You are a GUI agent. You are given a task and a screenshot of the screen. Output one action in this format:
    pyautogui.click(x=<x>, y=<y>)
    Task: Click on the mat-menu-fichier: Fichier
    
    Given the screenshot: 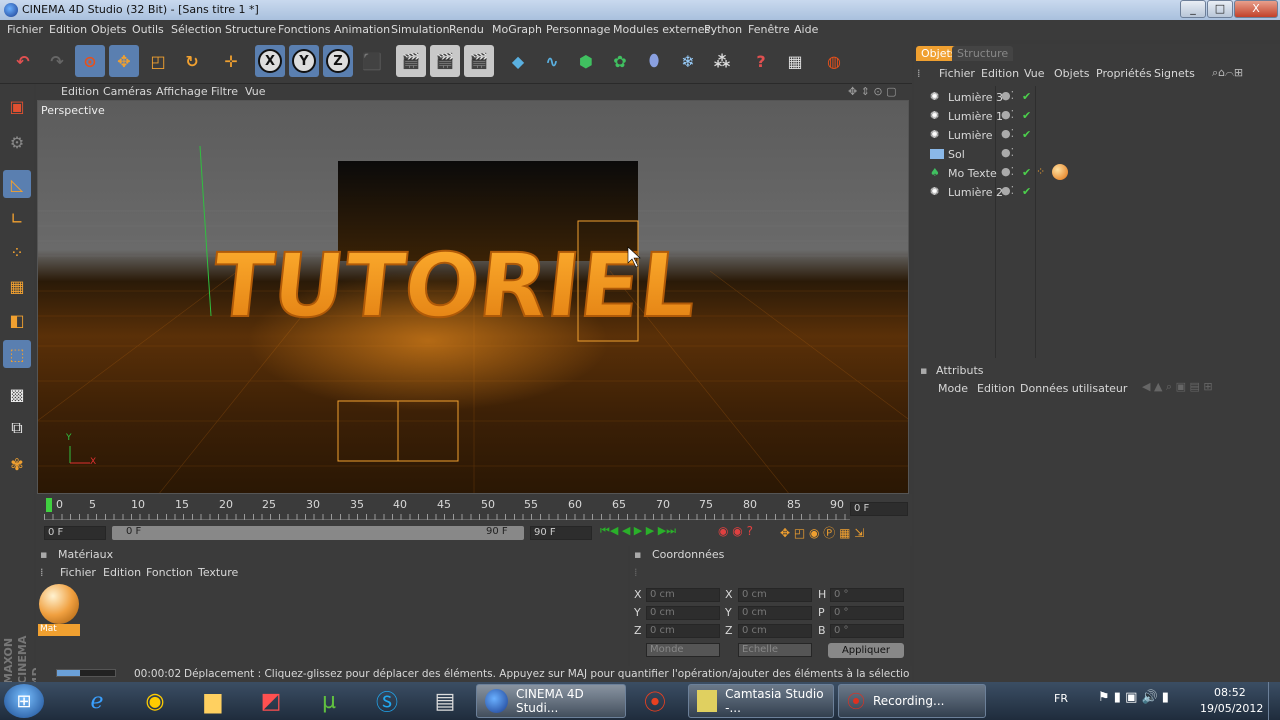 What is the action you would take?
    pyautogui.click(x=78, y=572)
    